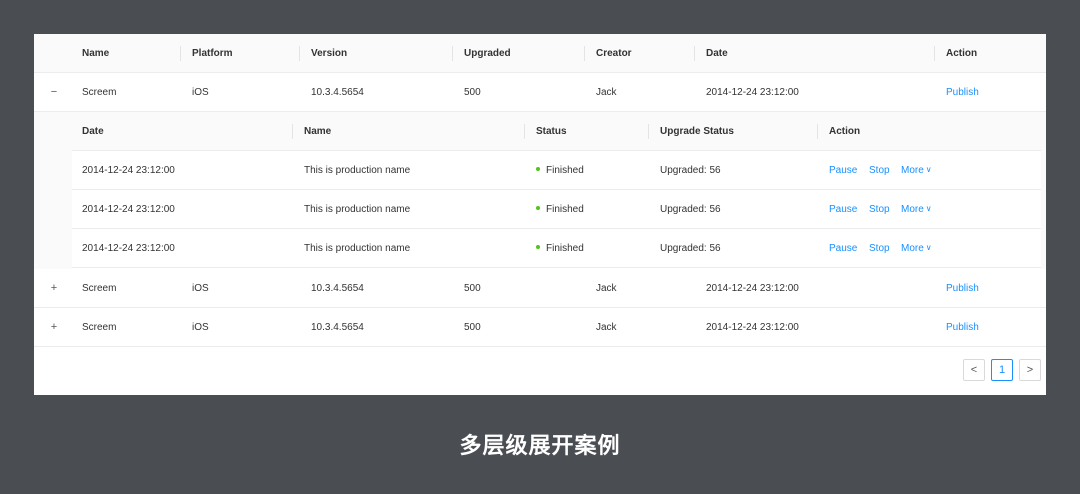  What do you see at coordinates (54, 92) in the screenshot?
I see `collapse-row-icon: −` at bounding box center [54, 92].